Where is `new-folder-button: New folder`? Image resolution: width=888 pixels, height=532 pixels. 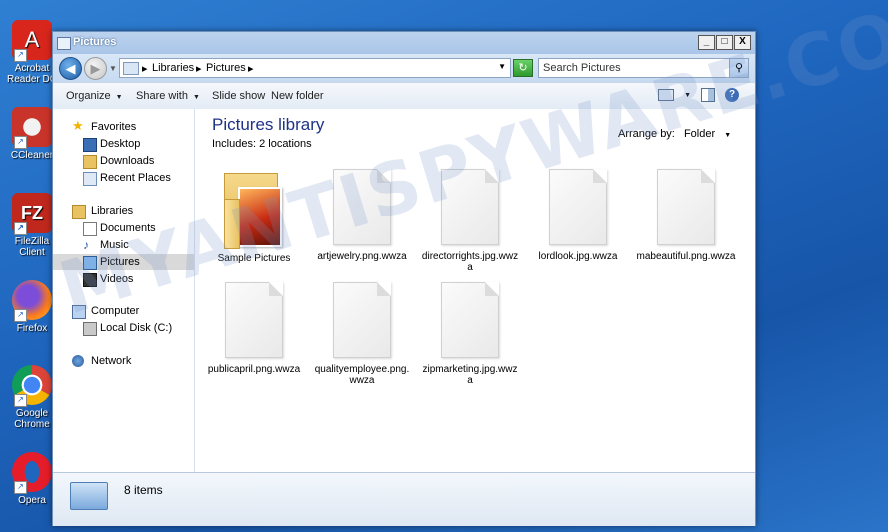 new-folder-button: New folder is located at coordinates (297, 96).